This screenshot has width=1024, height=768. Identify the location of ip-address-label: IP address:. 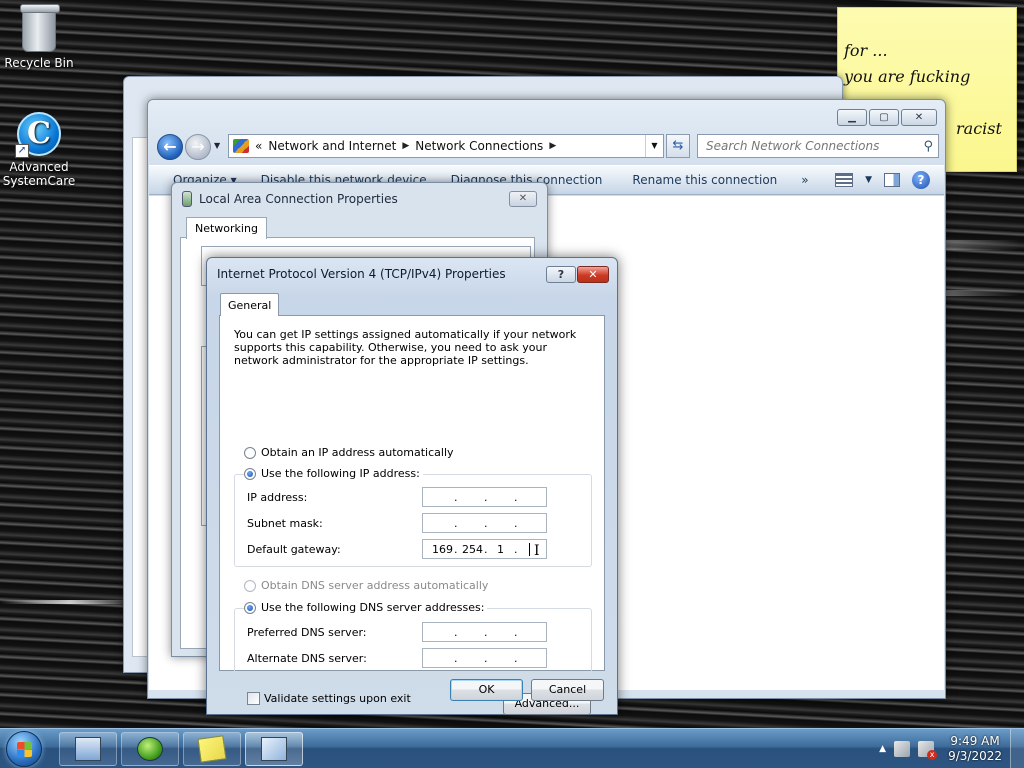
(277, 497).